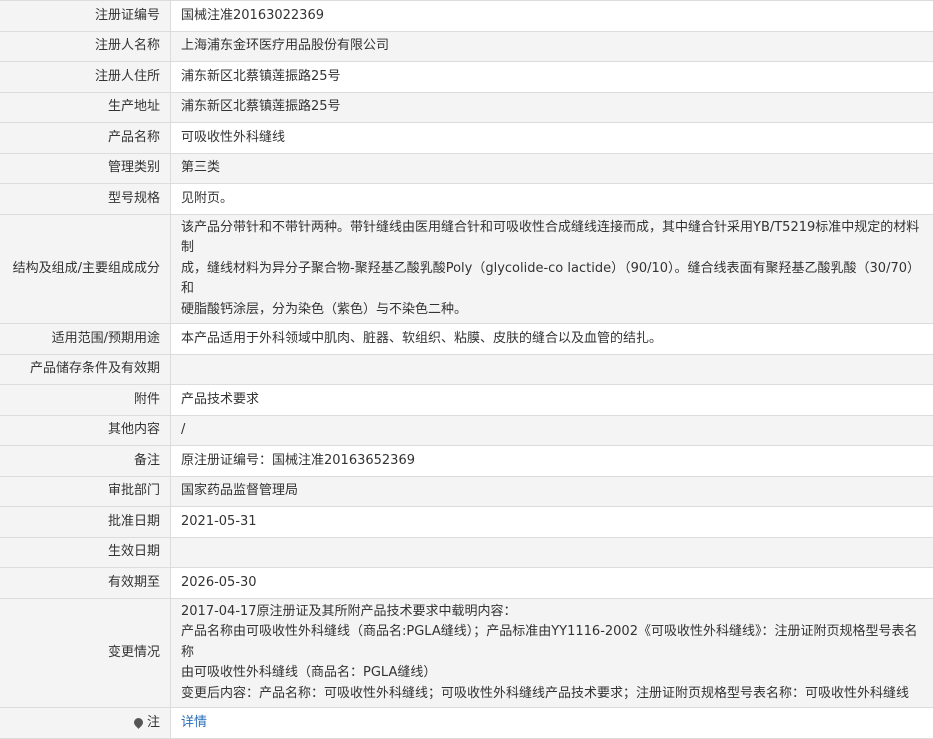 The width and height of the screenshot is (933, 739). I want to click on row-production-address: 生产地址 浦东新区北蔡镇莲振路25号, so click(466, 107).